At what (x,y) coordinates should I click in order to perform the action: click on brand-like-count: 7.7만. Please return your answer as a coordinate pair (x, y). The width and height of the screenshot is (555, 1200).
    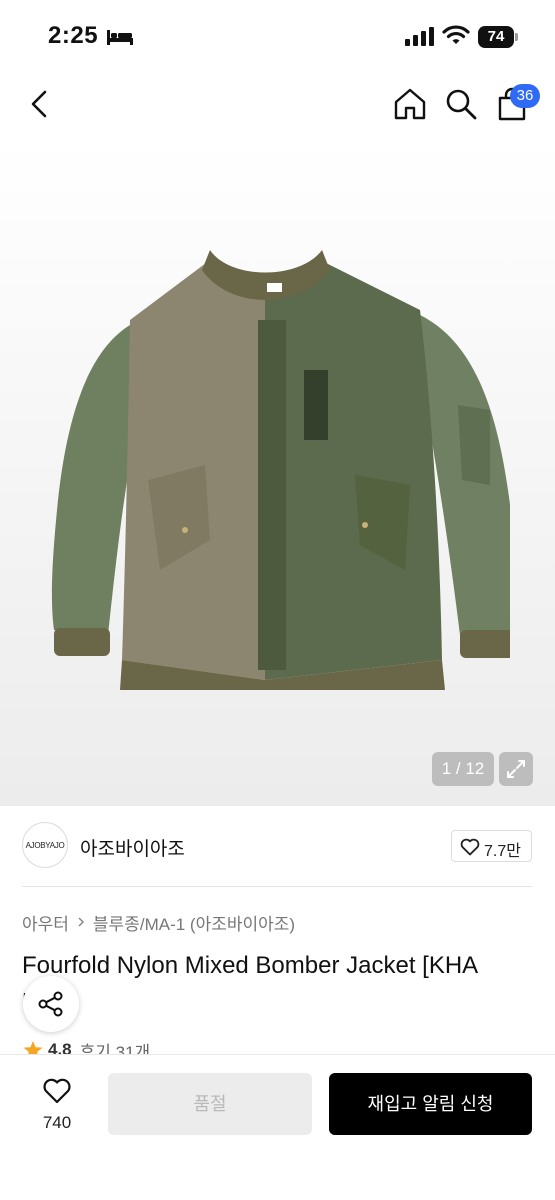
    Looking at the image, I should click on (502, 851).